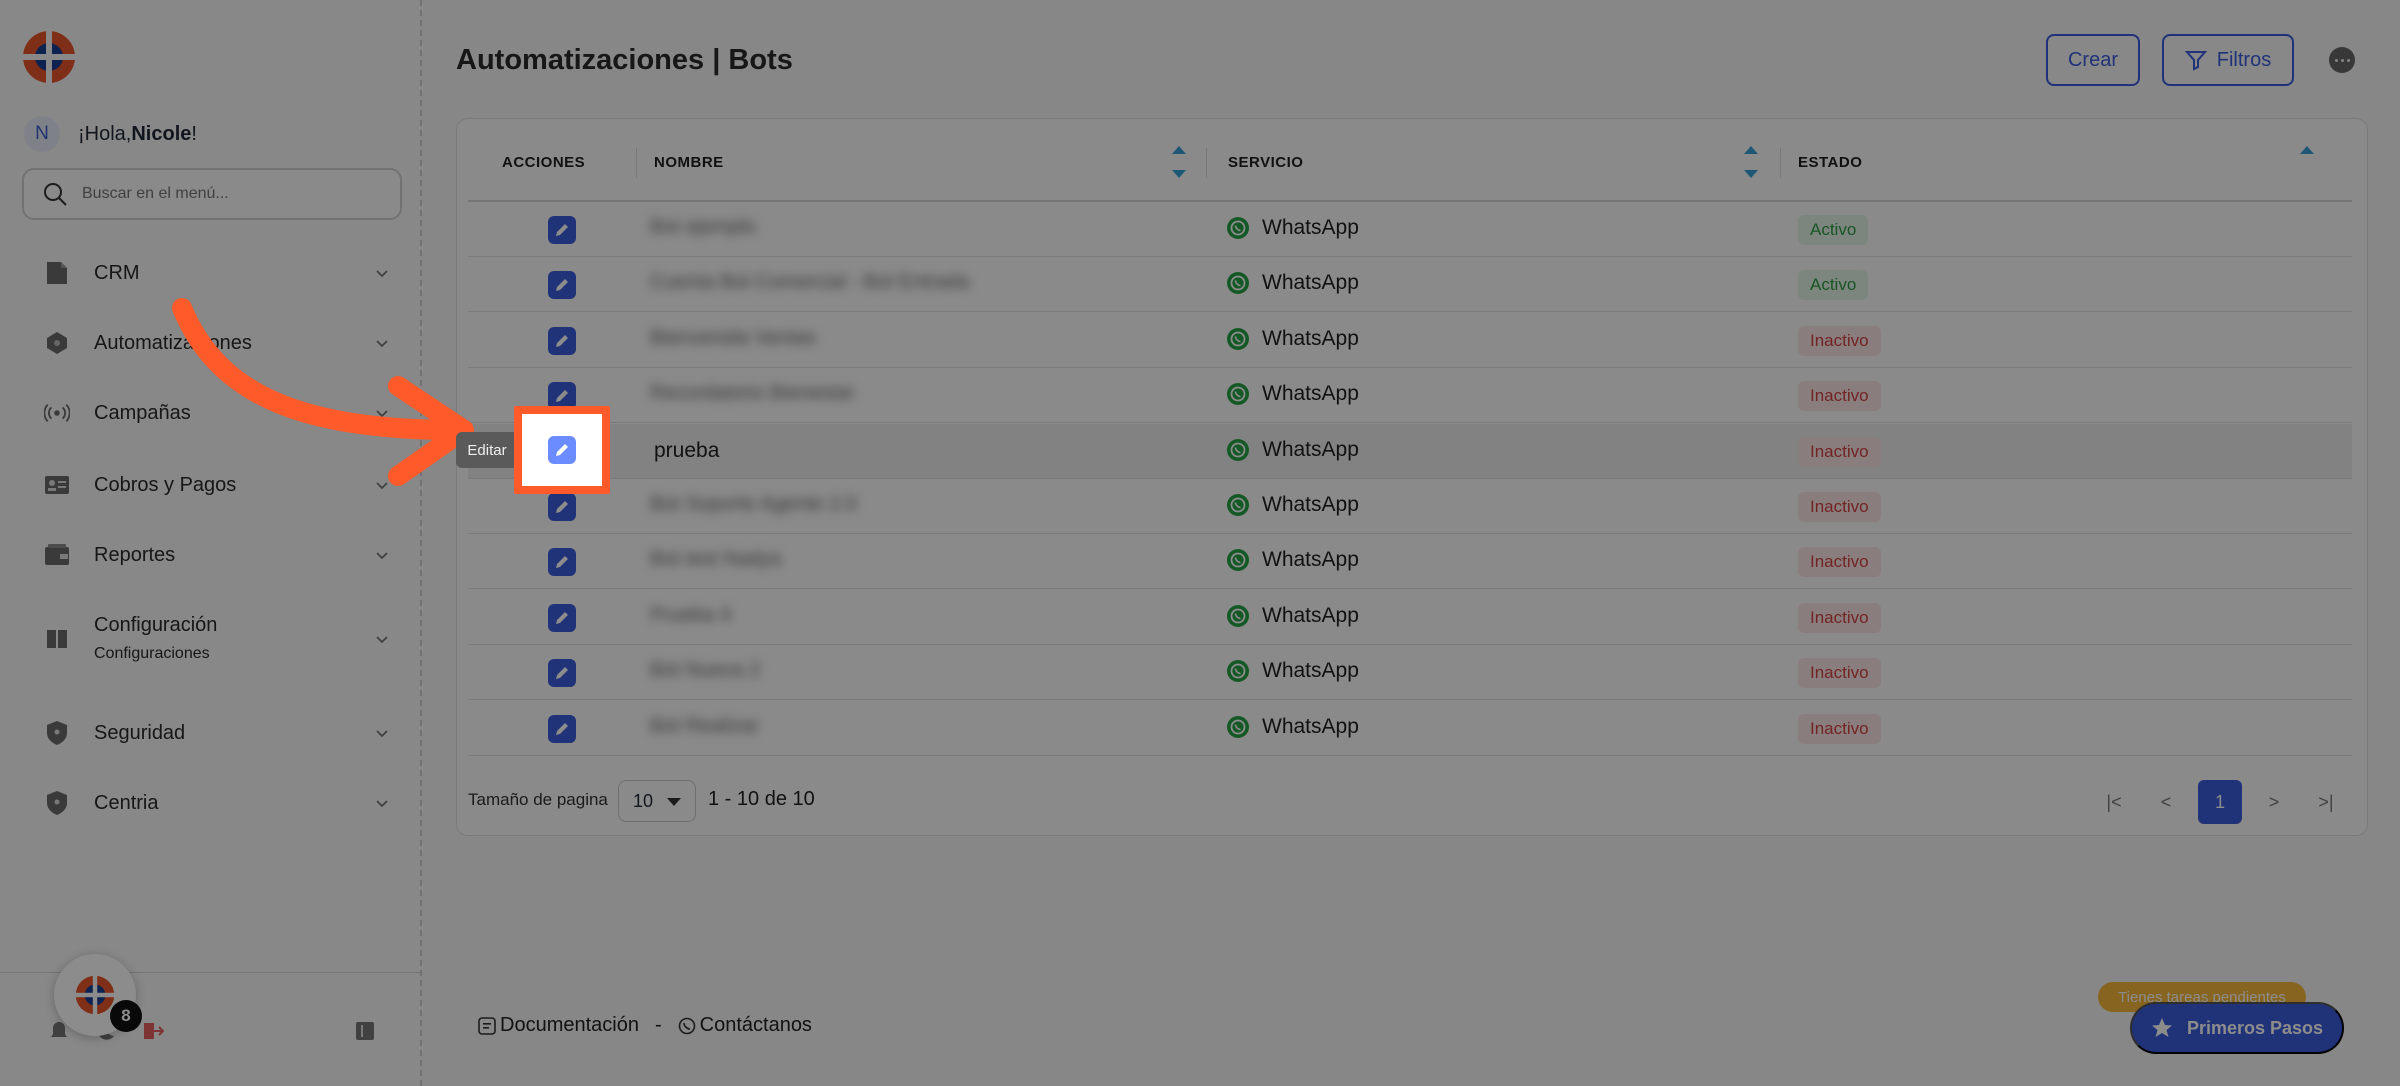 This screenshot has width=2400, height=1086. I want to click on greeting-suffix: !, so click(194, 133).